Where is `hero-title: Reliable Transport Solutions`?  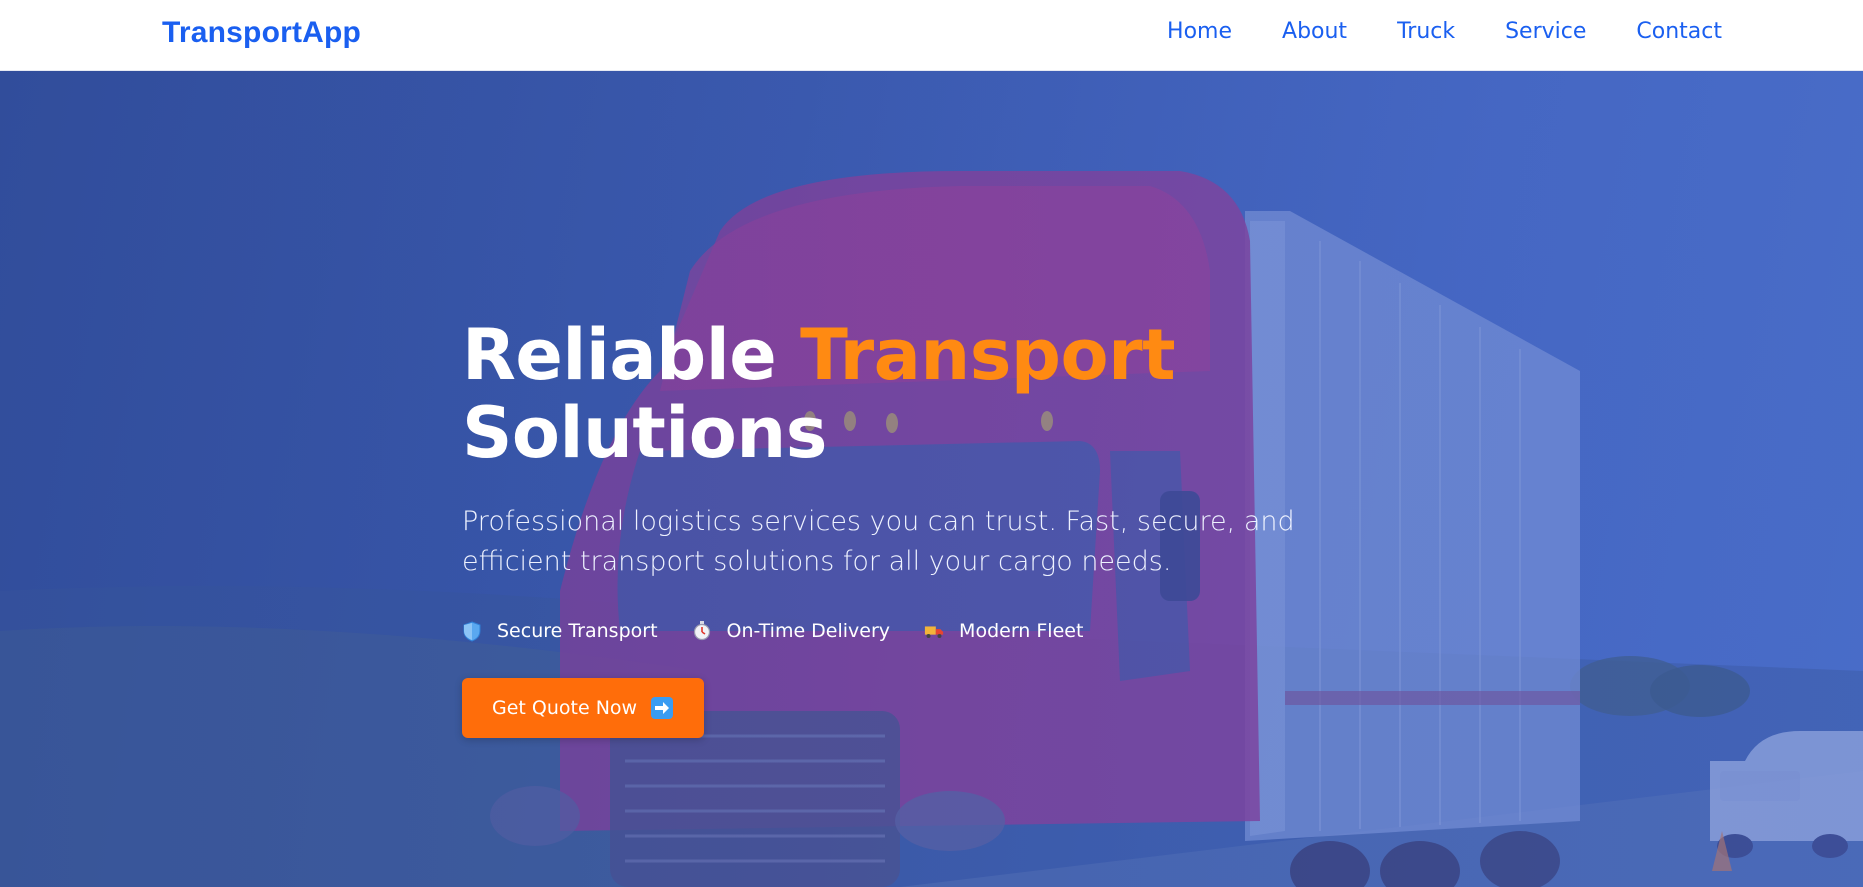
hero-title: Reliable Transport Solutions is located at coordinates (942, 394).